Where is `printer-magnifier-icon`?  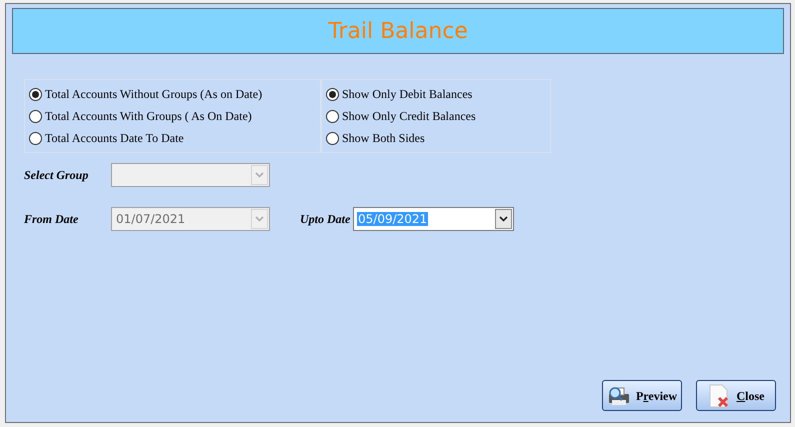
printer-magnifier-icon is located at coordinates (618, 395).